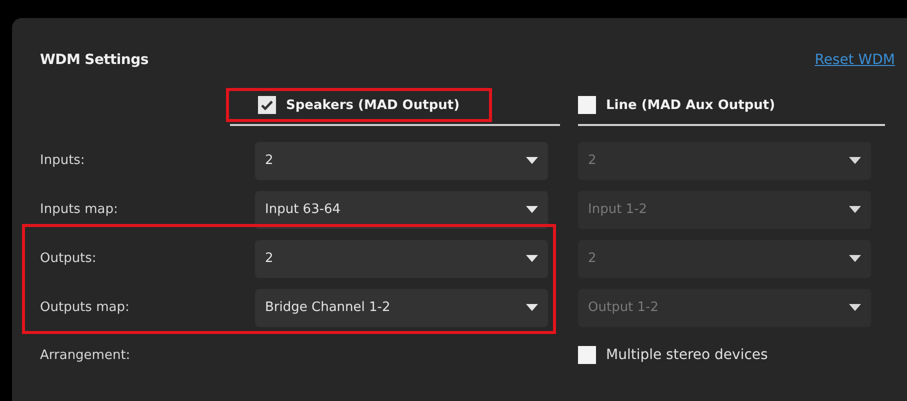  Describe the element at coordinates (687, 355) in the screenshot. I see `checkbox-label: Multiple stereo devices` at that location.